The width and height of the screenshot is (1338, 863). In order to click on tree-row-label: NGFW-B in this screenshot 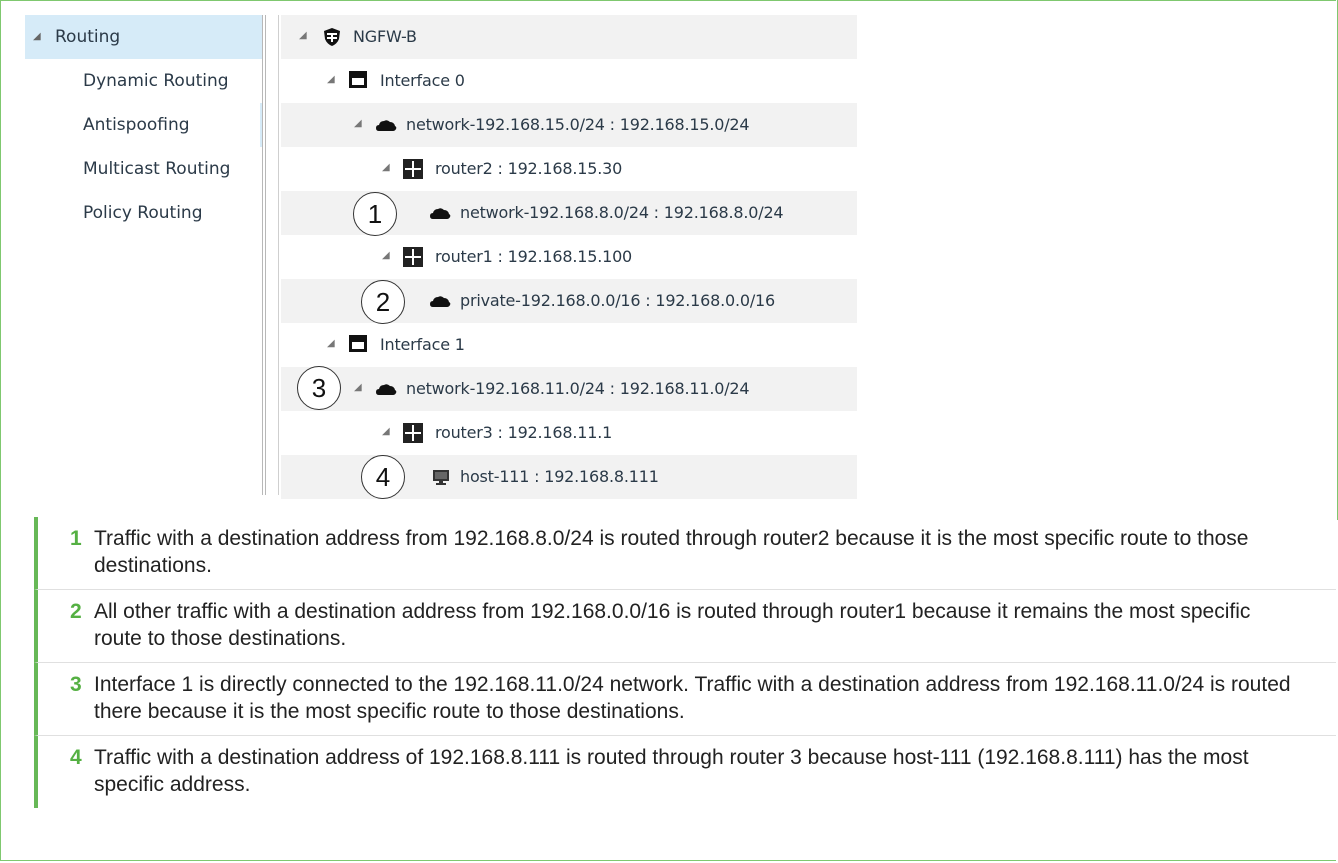, I will do `click(385, 36)`.